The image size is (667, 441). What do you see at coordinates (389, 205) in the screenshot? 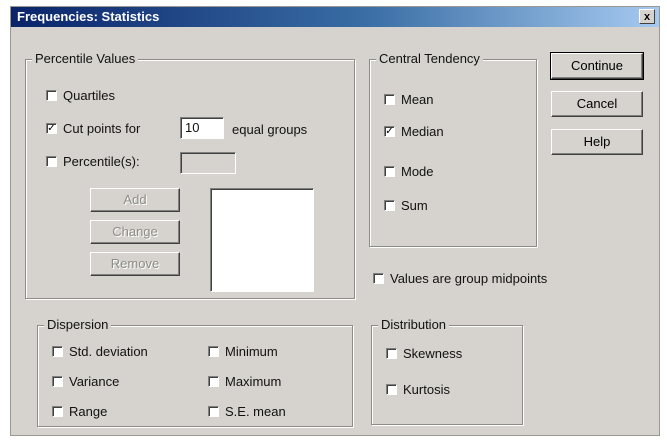
I see `sum-checkbox` at bounding box center [389, 205].